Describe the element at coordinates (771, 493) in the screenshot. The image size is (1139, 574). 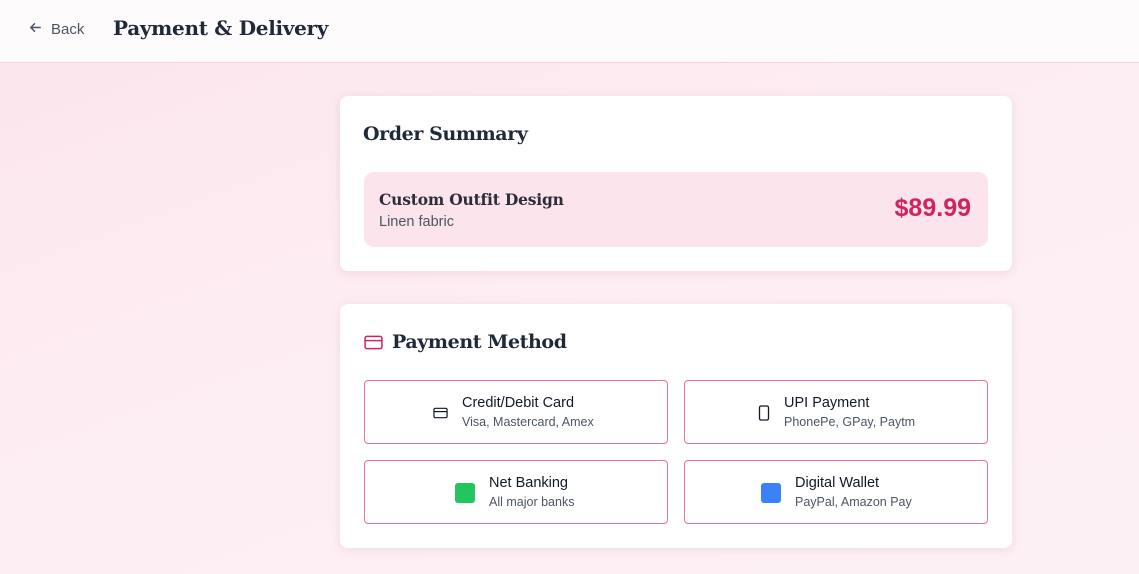
I see `blue-square-icon` at that location.